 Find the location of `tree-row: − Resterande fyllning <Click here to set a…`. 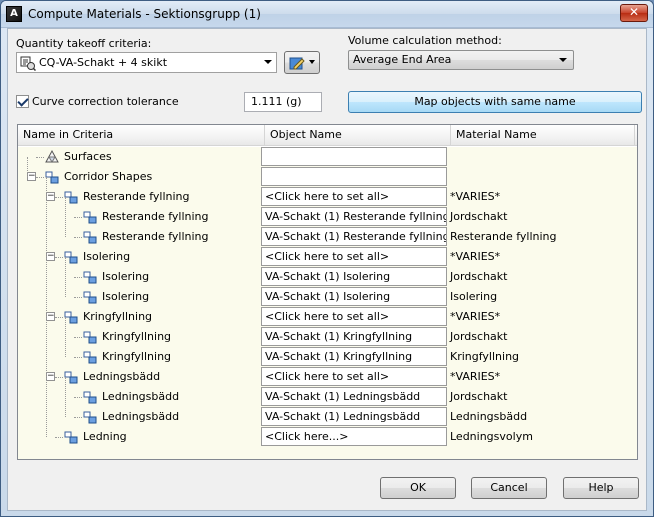

tree-row: − Resterande fyllning <Click here to set a… is located at coordinates (327, 197).